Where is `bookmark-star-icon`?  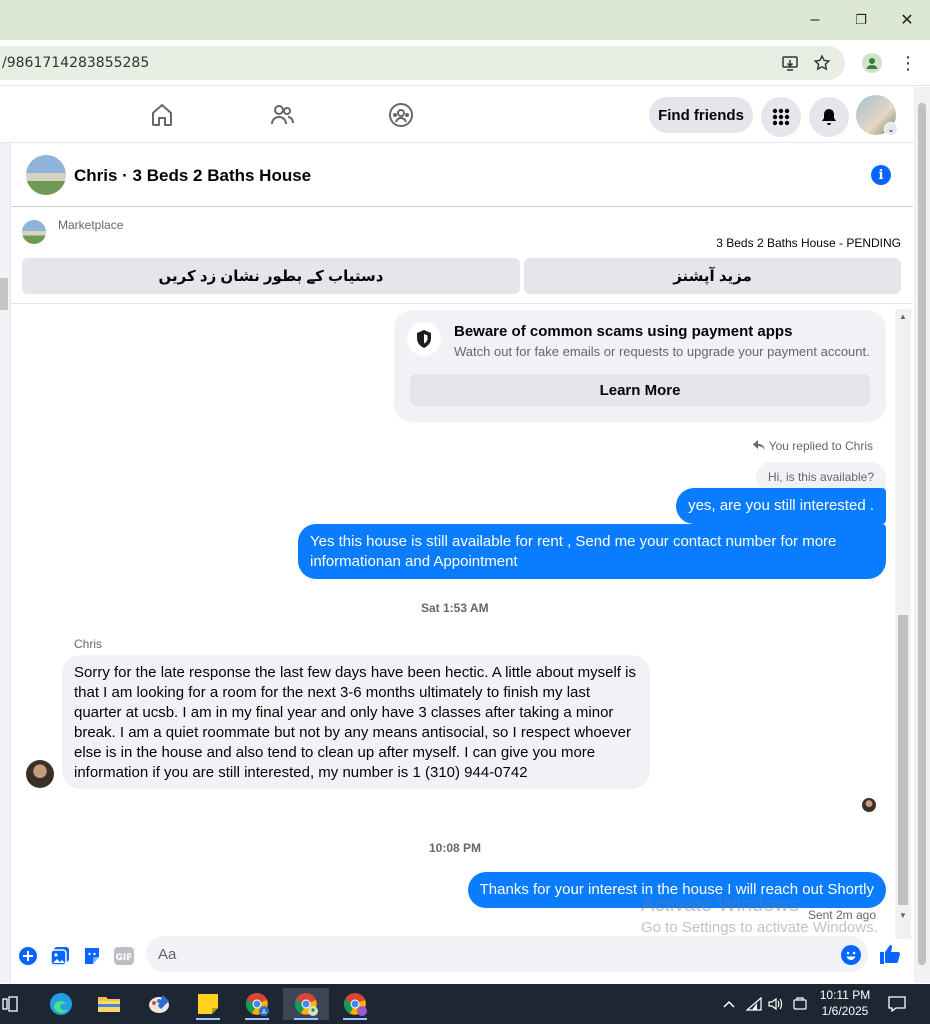 bookmark-star-icon is located at coordinates (822, 63).